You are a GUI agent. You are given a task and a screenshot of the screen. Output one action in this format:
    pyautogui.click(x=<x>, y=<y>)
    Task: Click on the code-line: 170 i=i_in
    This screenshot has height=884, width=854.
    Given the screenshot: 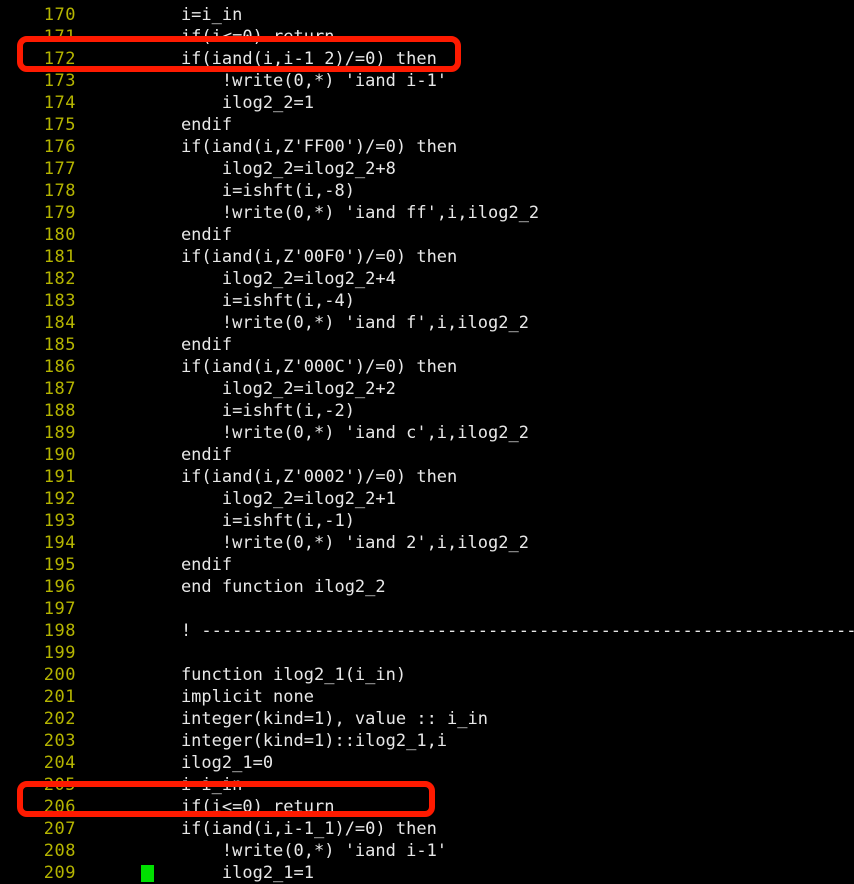 What is the action you would take?
    pyautogui.click(x=427, y=15)
    